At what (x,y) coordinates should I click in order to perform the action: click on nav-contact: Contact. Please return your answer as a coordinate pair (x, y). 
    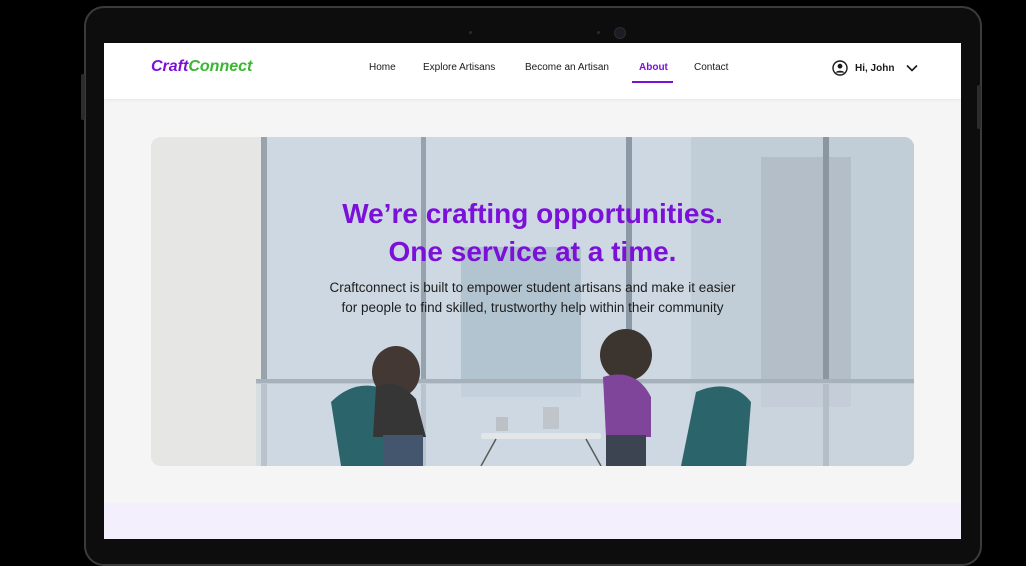
    Looking at the image, I should click on (711, 67).